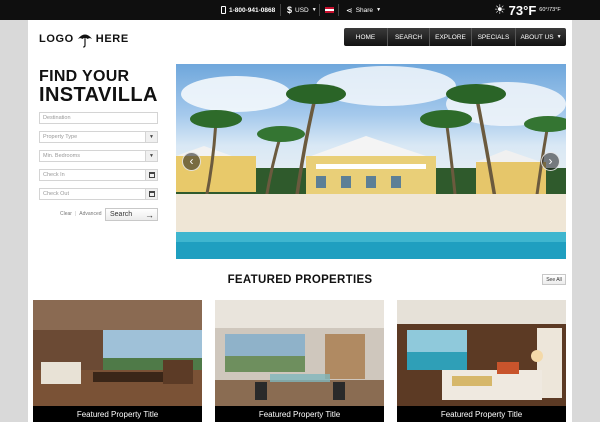 This screenshot has width=600, height=422. I want to click on destination-placeholder: Destination, so click(57, 118).